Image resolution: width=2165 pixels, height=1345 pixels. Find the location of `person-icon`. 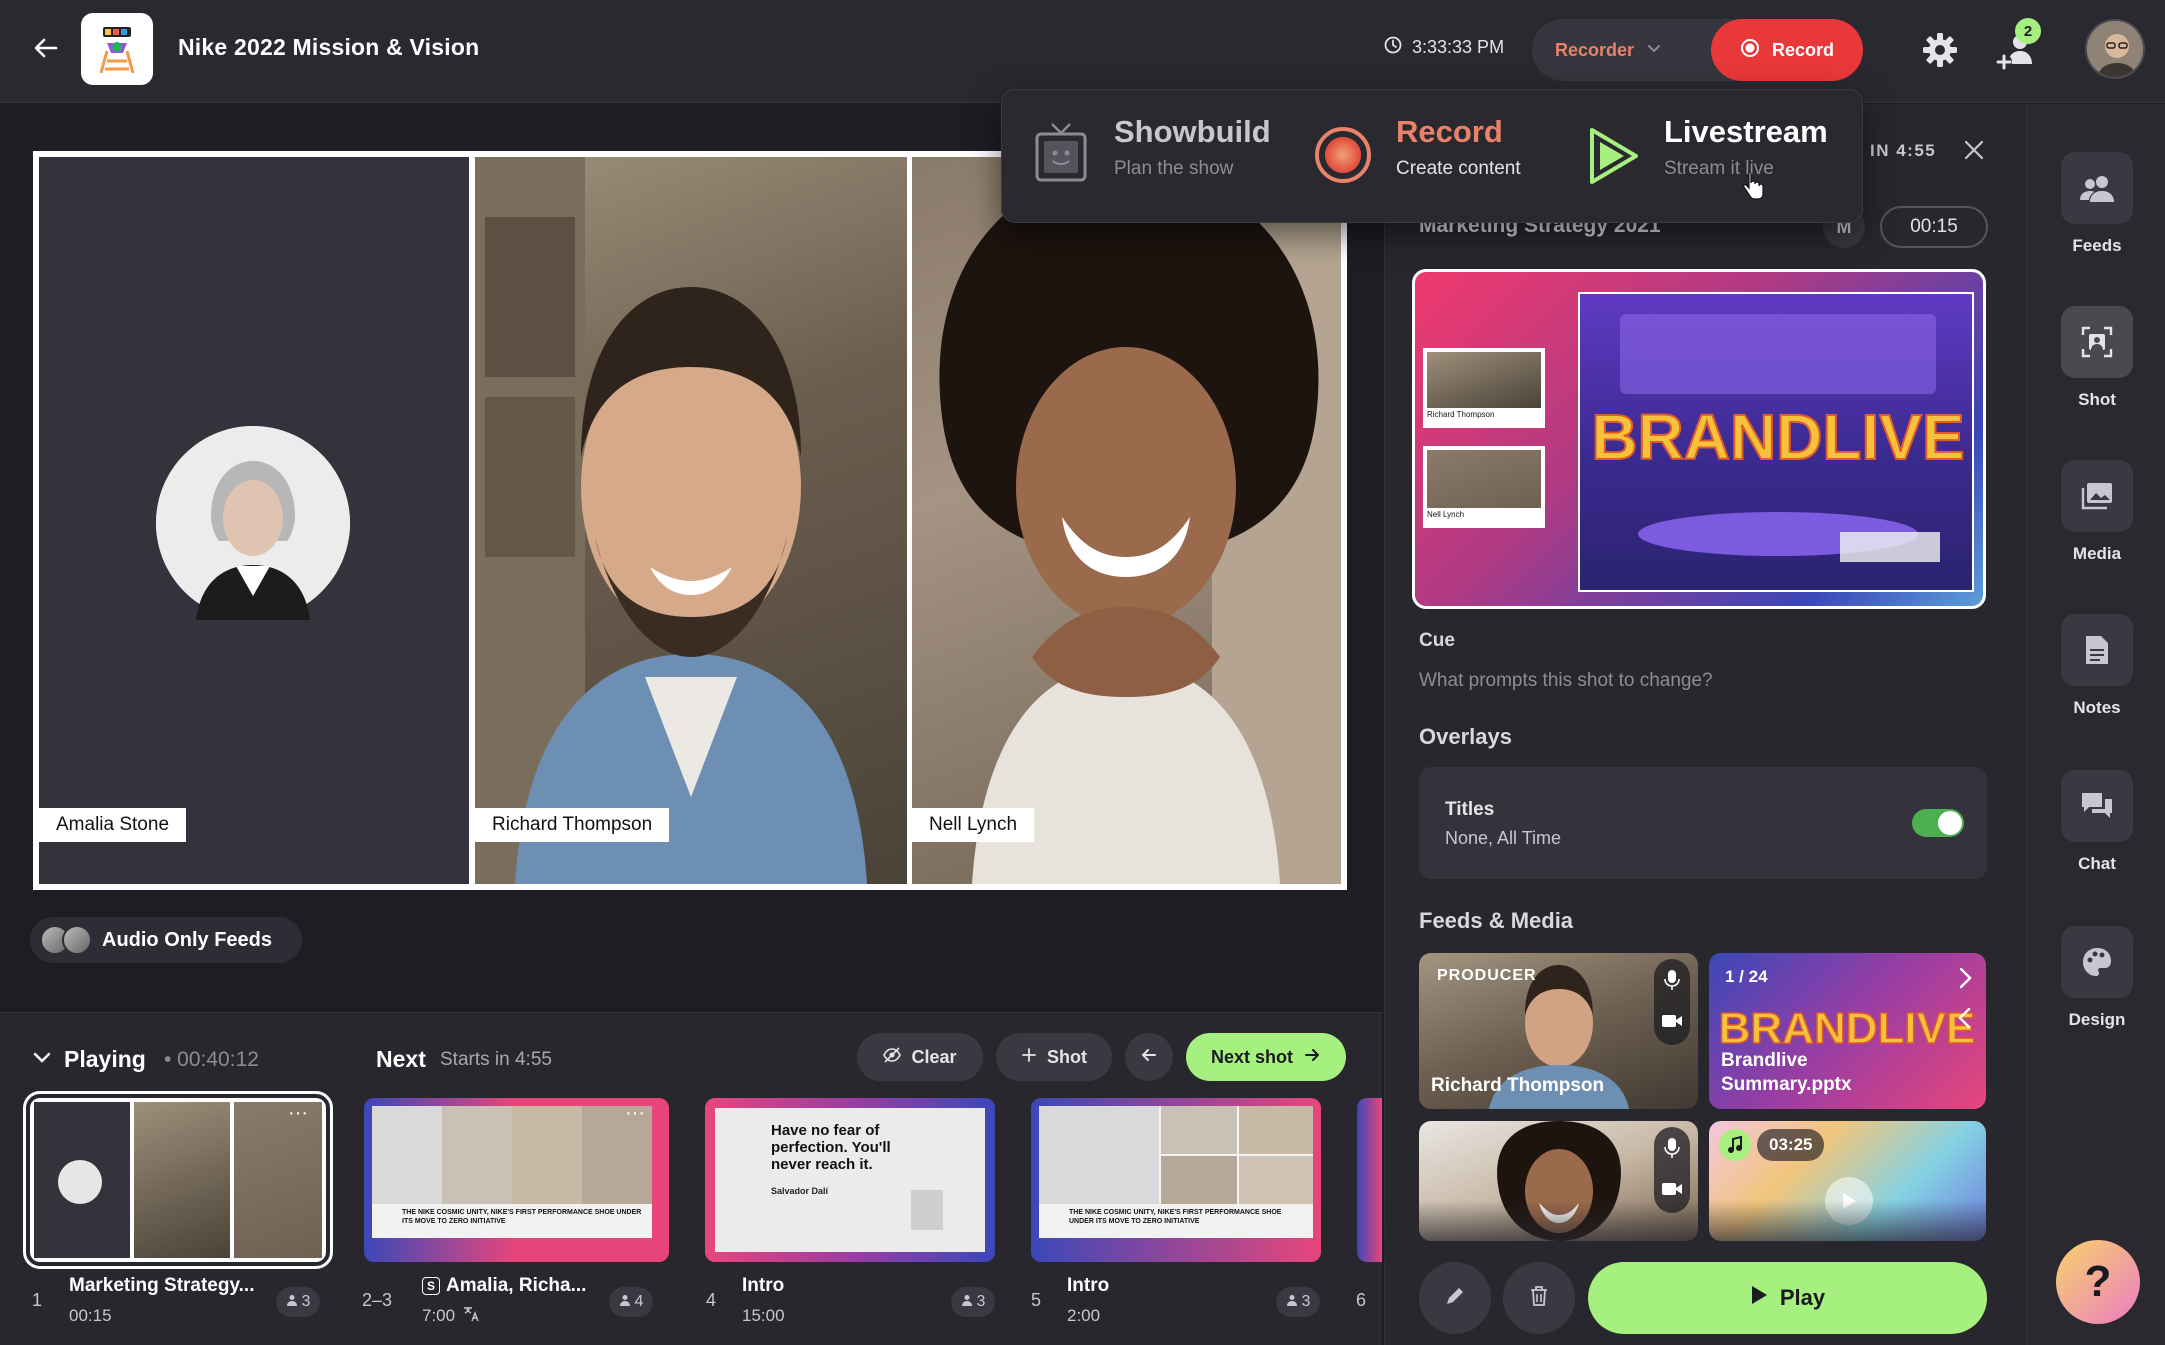

person-icon is located at coordinates (625, 1302).